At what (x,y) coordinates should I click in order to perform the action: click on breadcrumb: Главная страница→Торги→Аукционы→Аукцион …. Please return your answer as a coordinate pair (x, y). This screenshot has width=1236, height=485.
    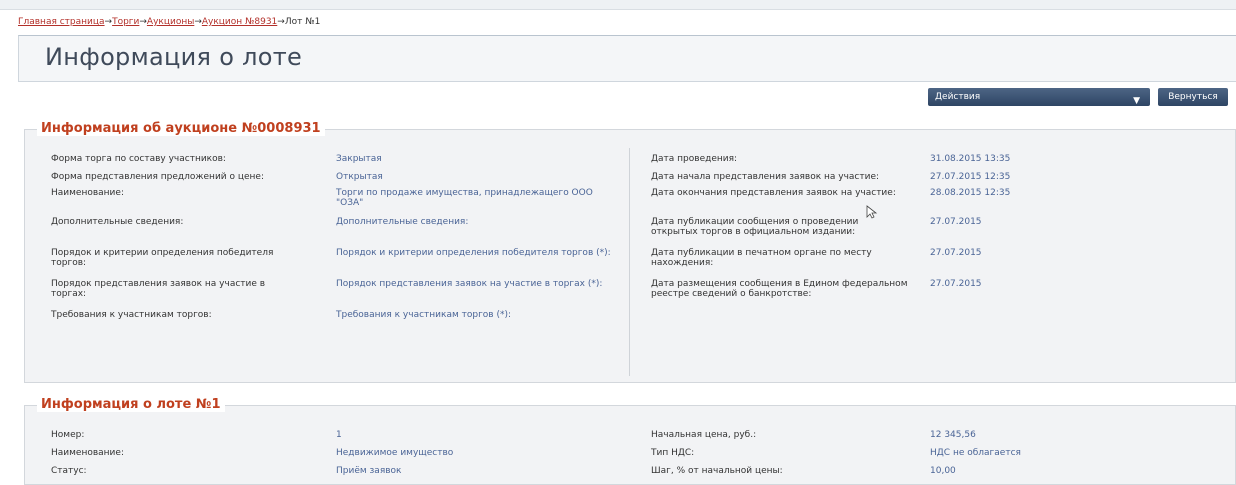
    Looking at the image, I should click on (169, 22).